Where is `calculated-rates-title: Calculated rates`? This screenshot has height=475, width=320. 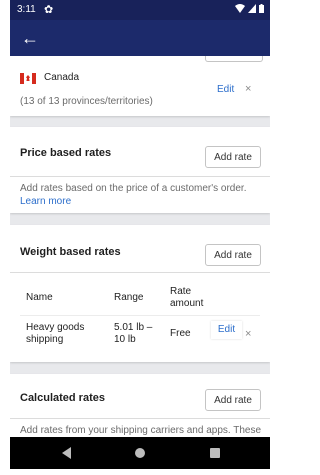 calculated-rates-title: Calculated rates is located at coordinates (62, 398).